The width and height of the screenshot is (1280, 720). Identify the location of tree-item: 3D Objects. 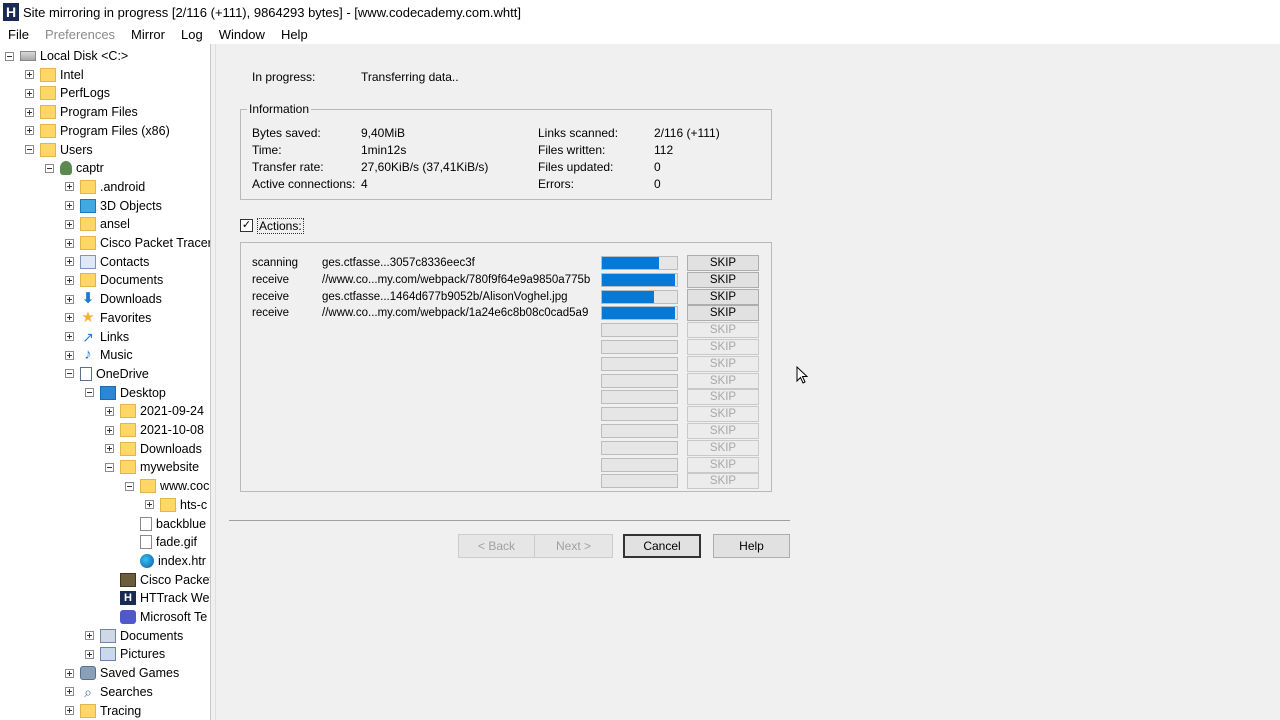
(113, 206).